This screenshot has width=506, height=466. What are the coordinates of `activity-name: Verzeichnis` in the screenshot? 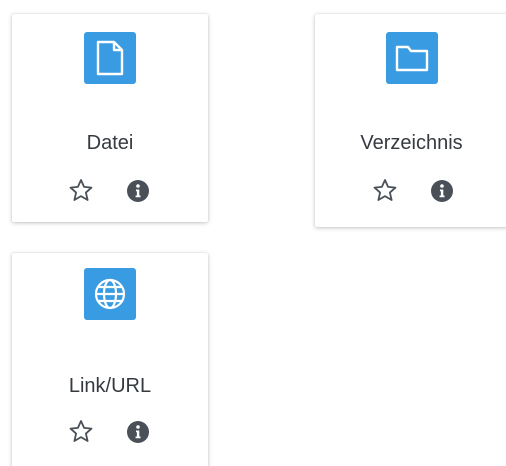 It's located at (411, 143).